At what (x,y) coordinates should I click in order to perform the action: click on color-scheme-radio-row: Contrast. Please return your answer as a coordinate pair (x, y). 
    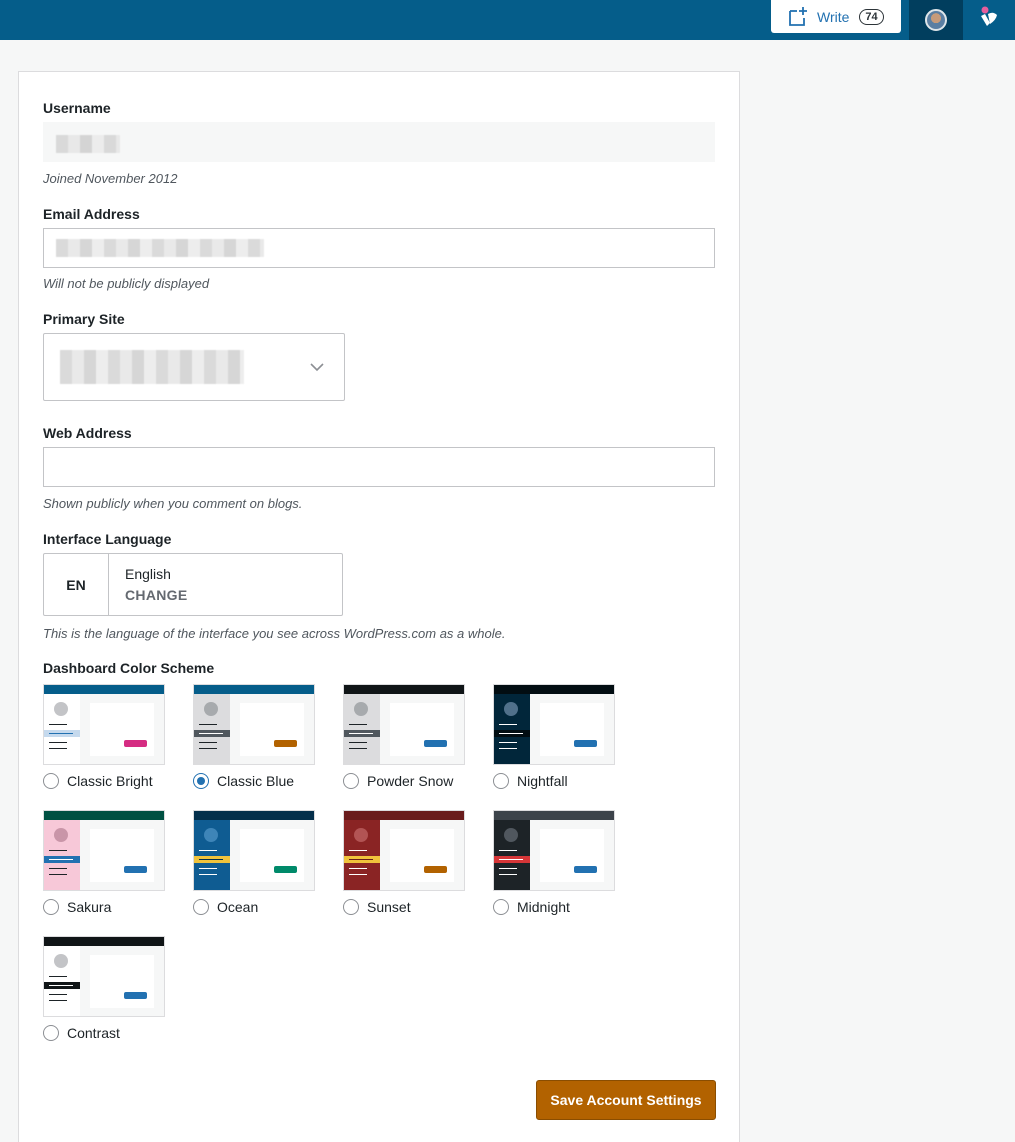
    Looking at the image, I should click on (81, 1033).